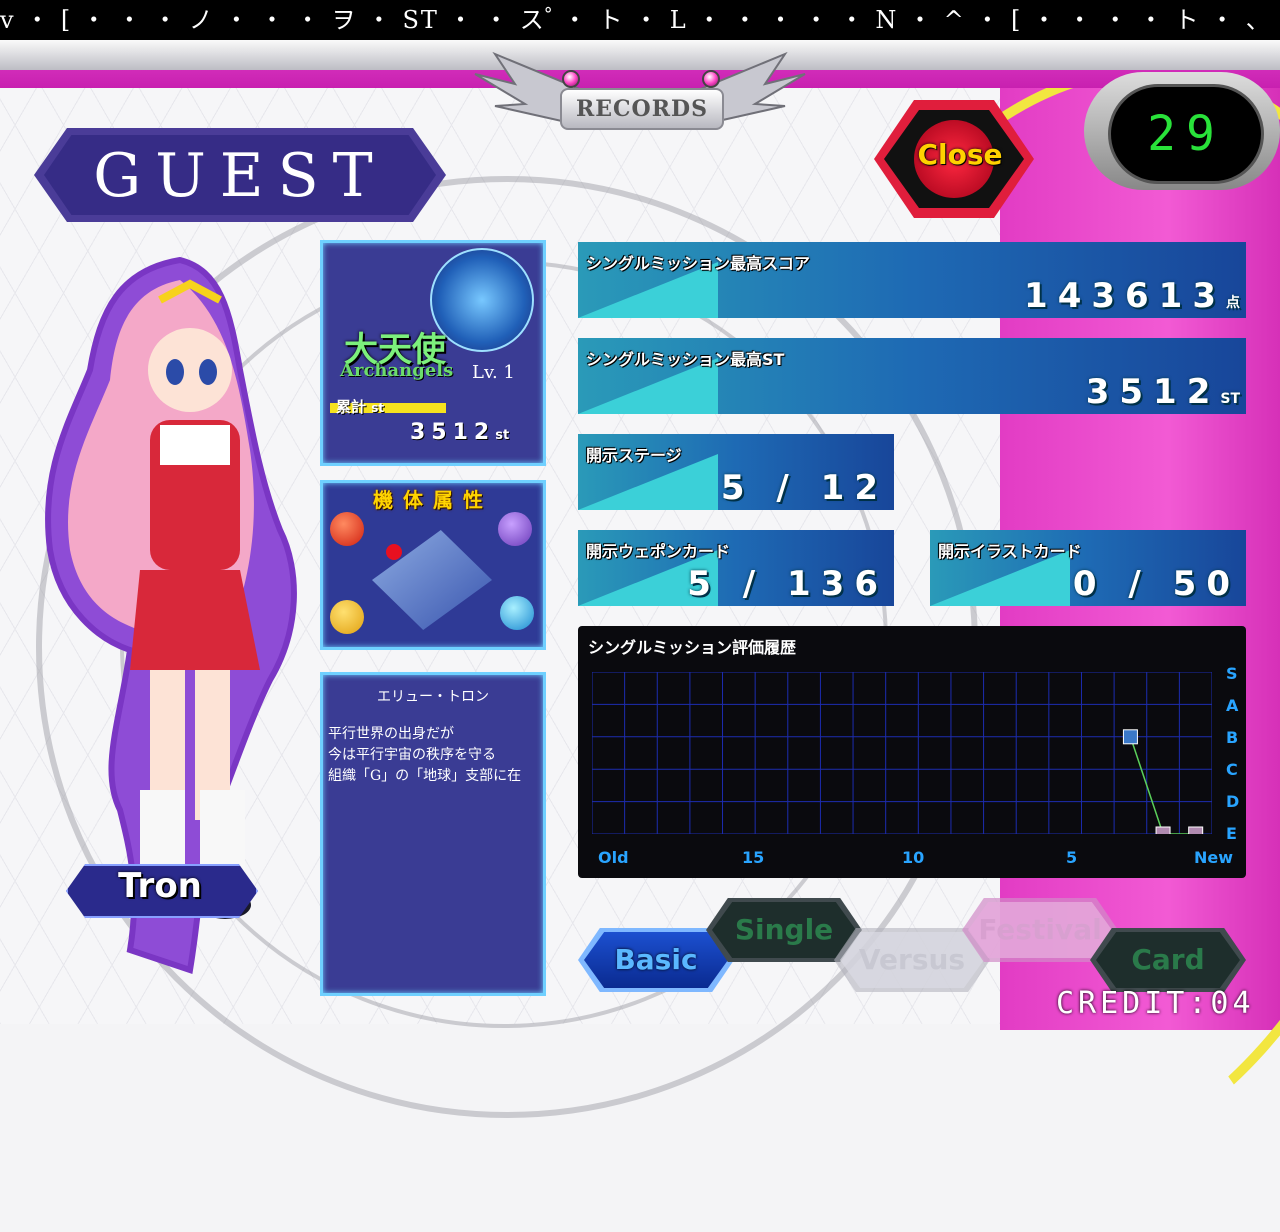 The width and height of the screenshot is (1280, 1232). Describe the element at coordinates (960, 154) in the screenshot. I see `close-button-label: Close` at that location.